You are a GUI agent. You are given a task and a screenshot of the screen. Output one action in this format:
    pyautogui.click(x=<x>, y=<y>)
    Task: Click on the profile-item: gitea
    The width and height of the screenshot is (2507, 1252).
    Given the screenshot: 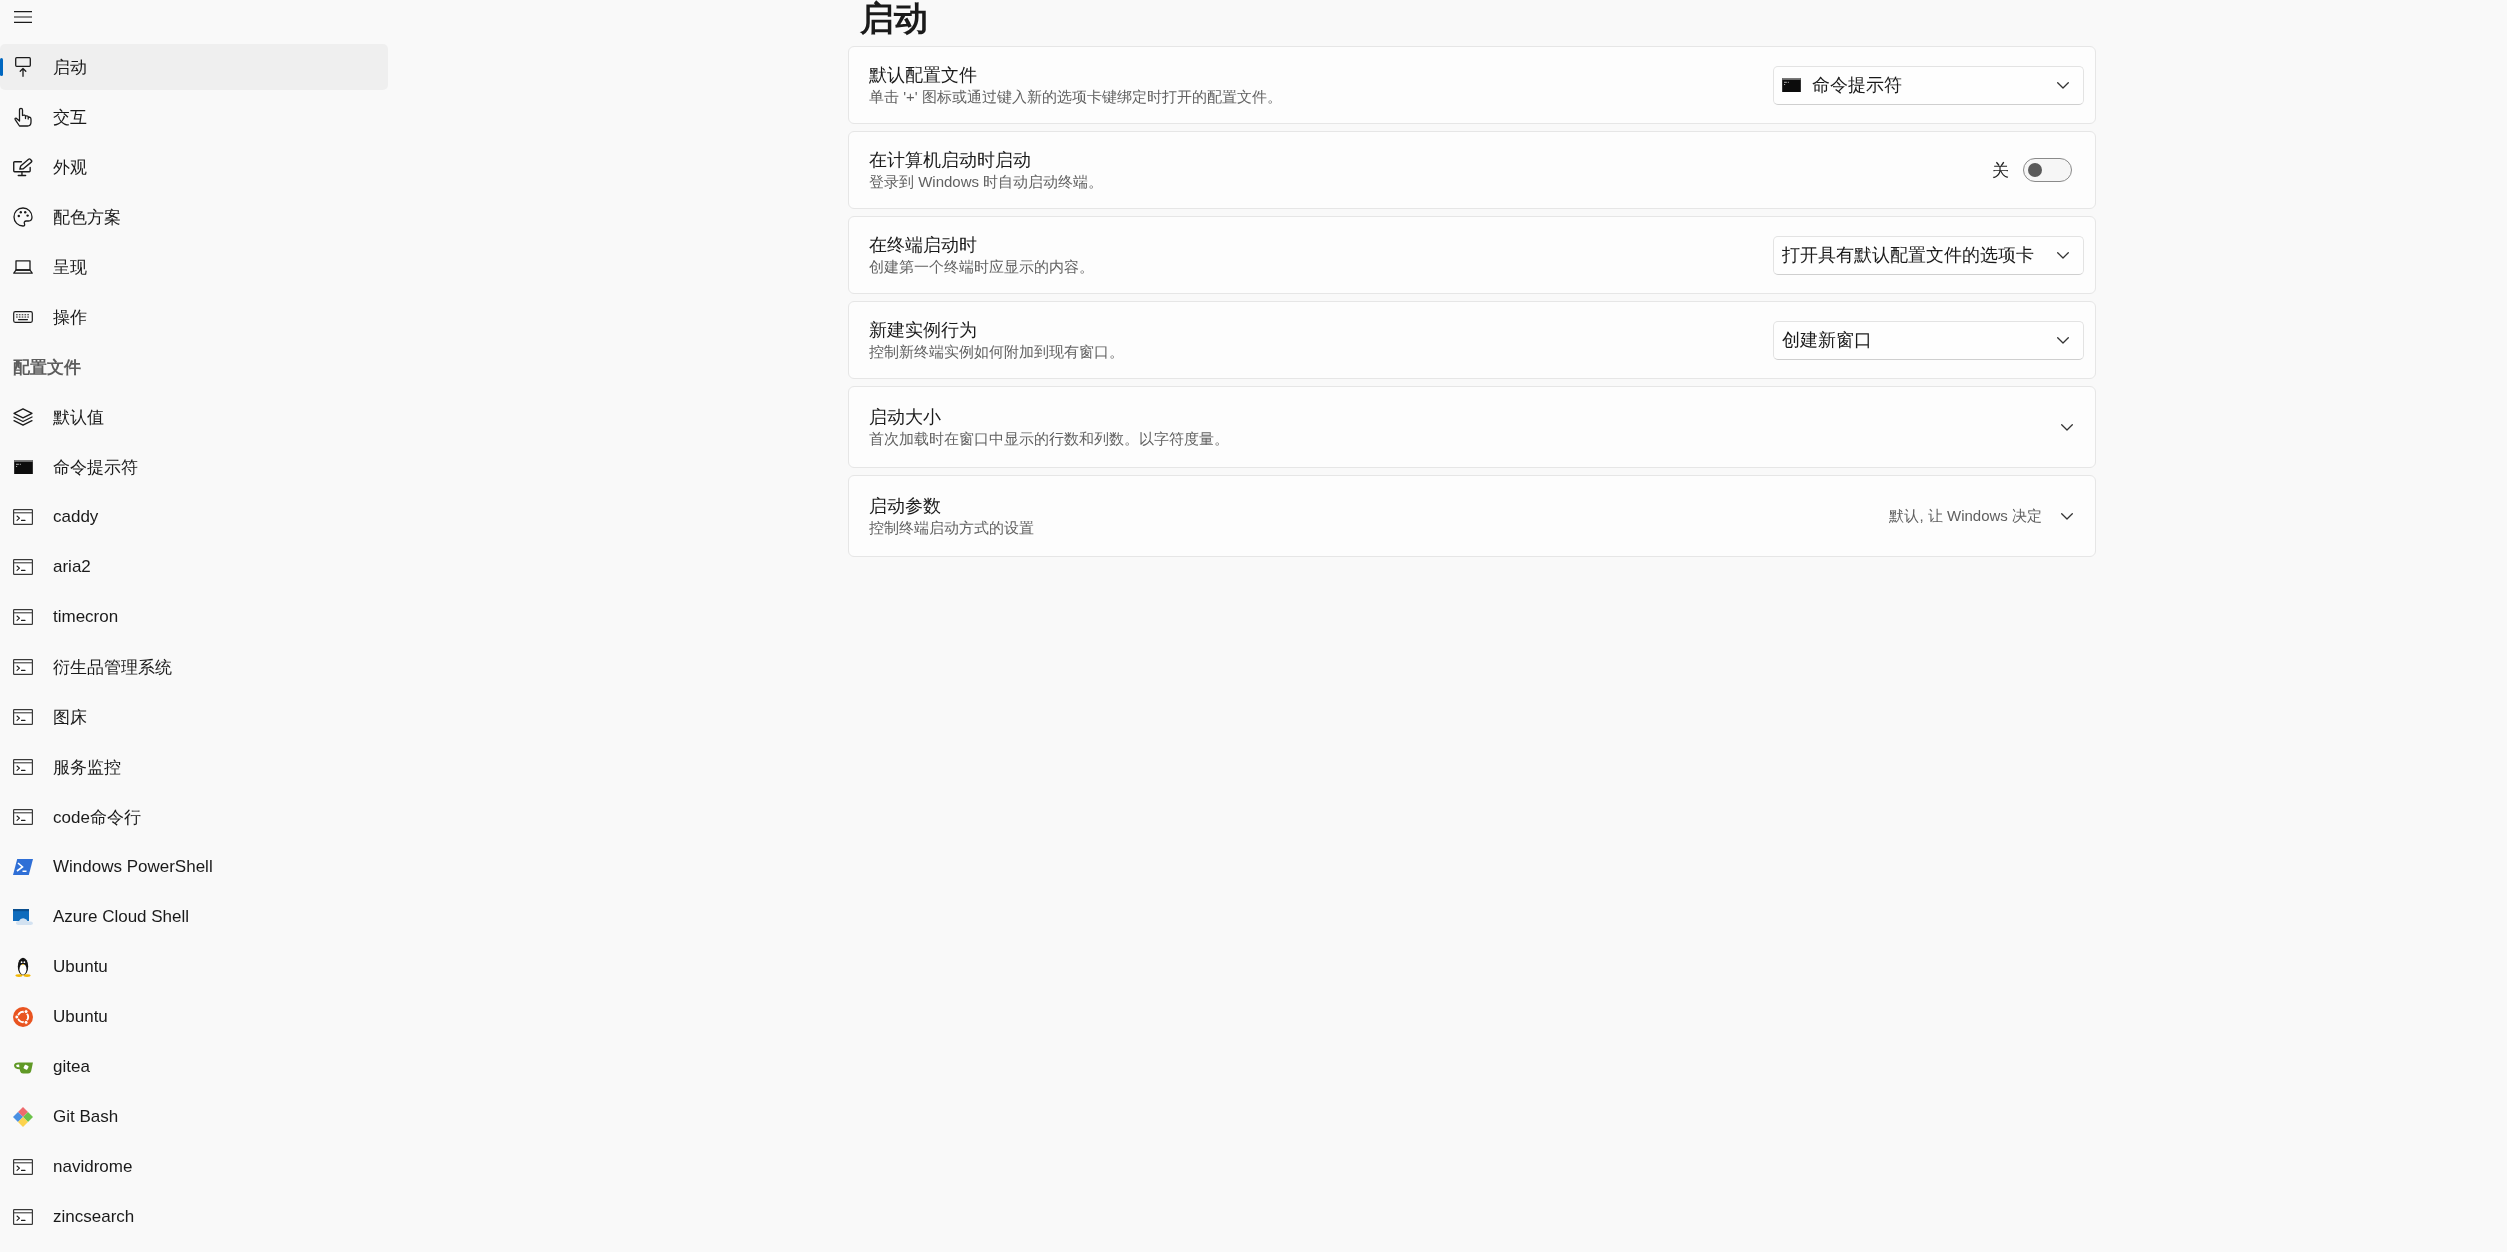 What is the action you would take?
    pyautogui.click(x=194, y=1067)
    